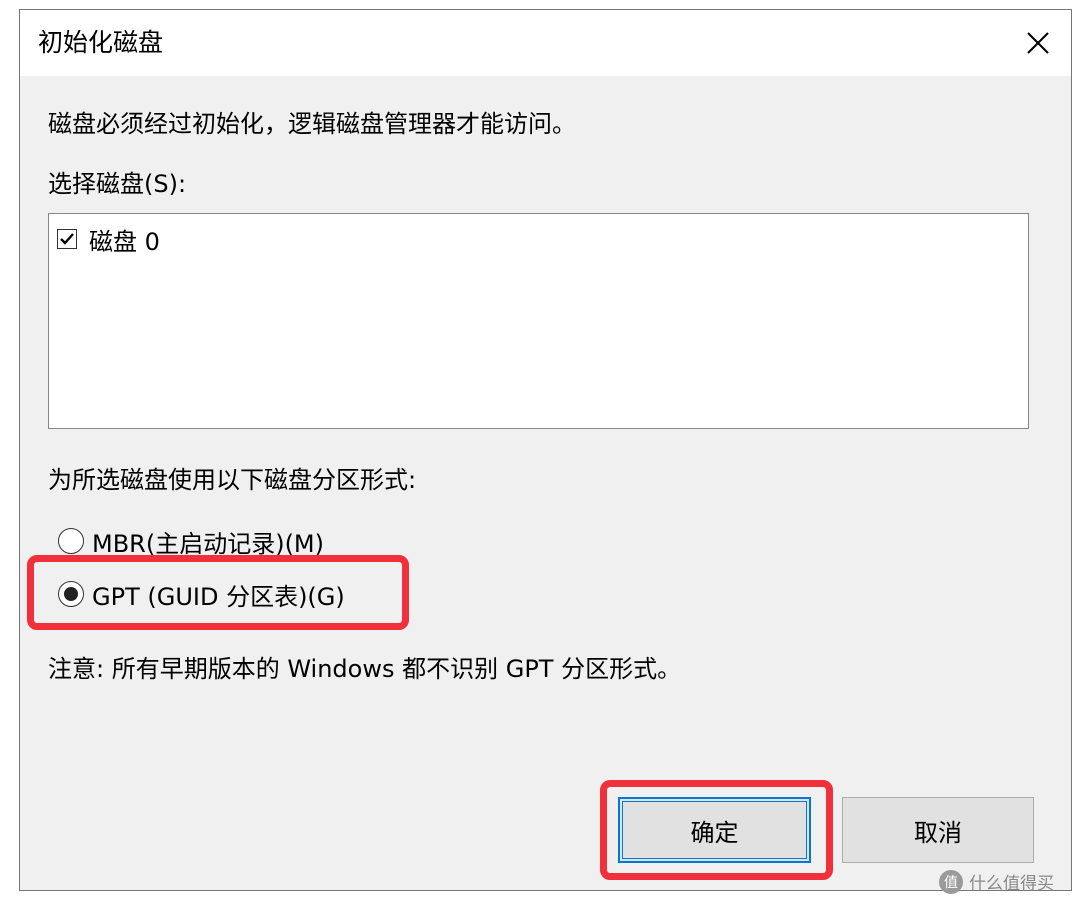 The height and width of the screenshot is (902, 1080). Describe the element at coordinates (218, 592) in the screenshot. I see `gpt-highlight-annotation` at that location.